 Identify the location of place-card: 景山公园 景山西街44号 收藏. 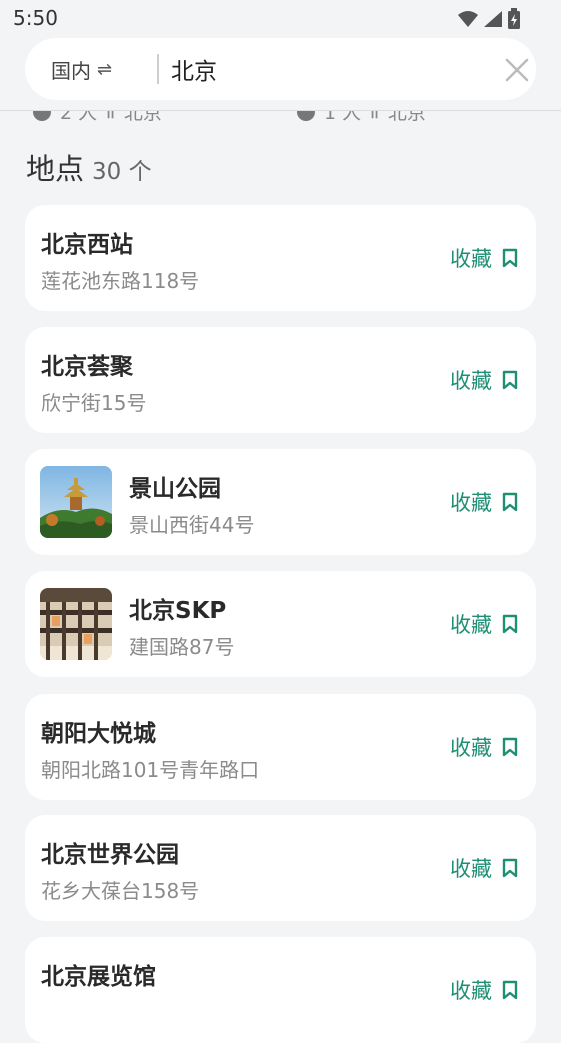
(280, 502).